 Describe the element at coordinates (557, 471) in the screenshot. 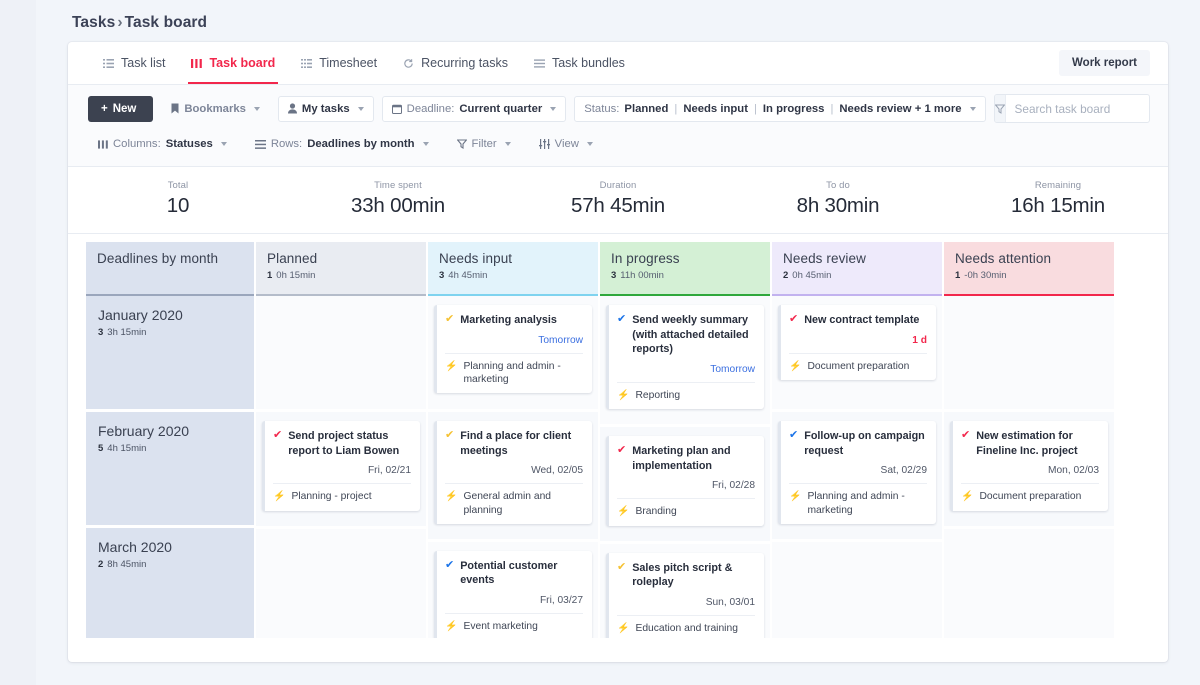

I see `task-due-date: Wed, 02/05` at that location.